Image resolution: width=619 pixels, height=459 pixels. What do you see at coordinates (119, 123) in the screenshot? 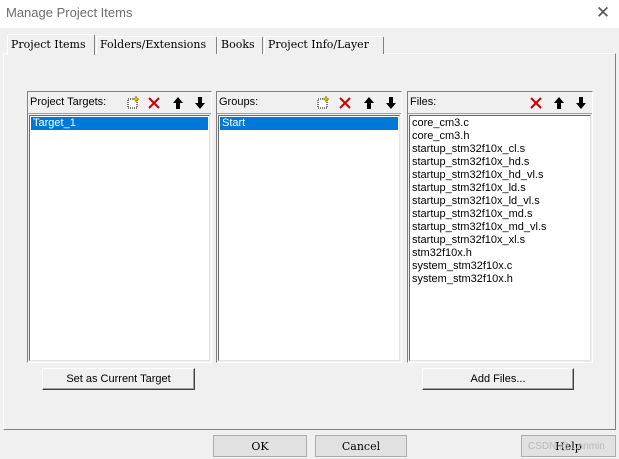
I see `list-item: Target_1` at bounding box center [119, 123].